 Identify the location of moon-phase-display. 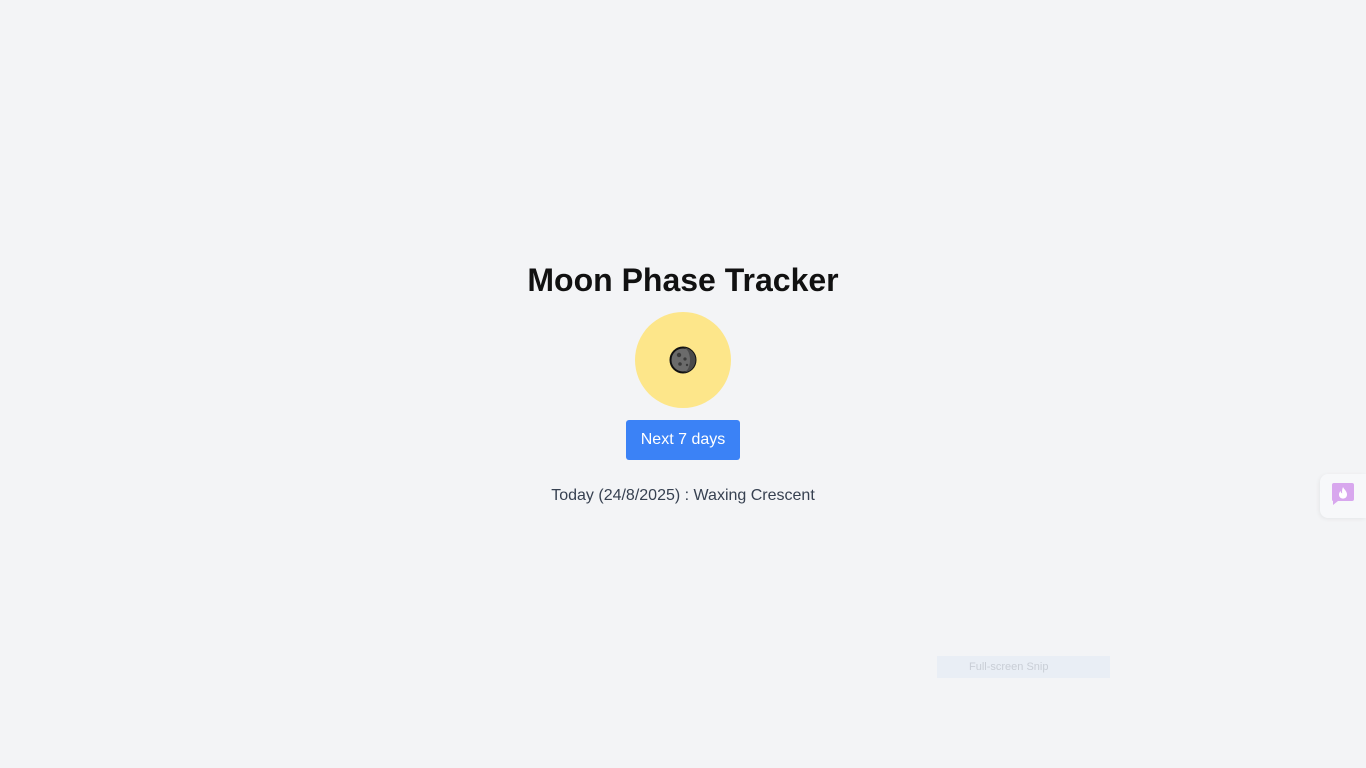
(683, 360).